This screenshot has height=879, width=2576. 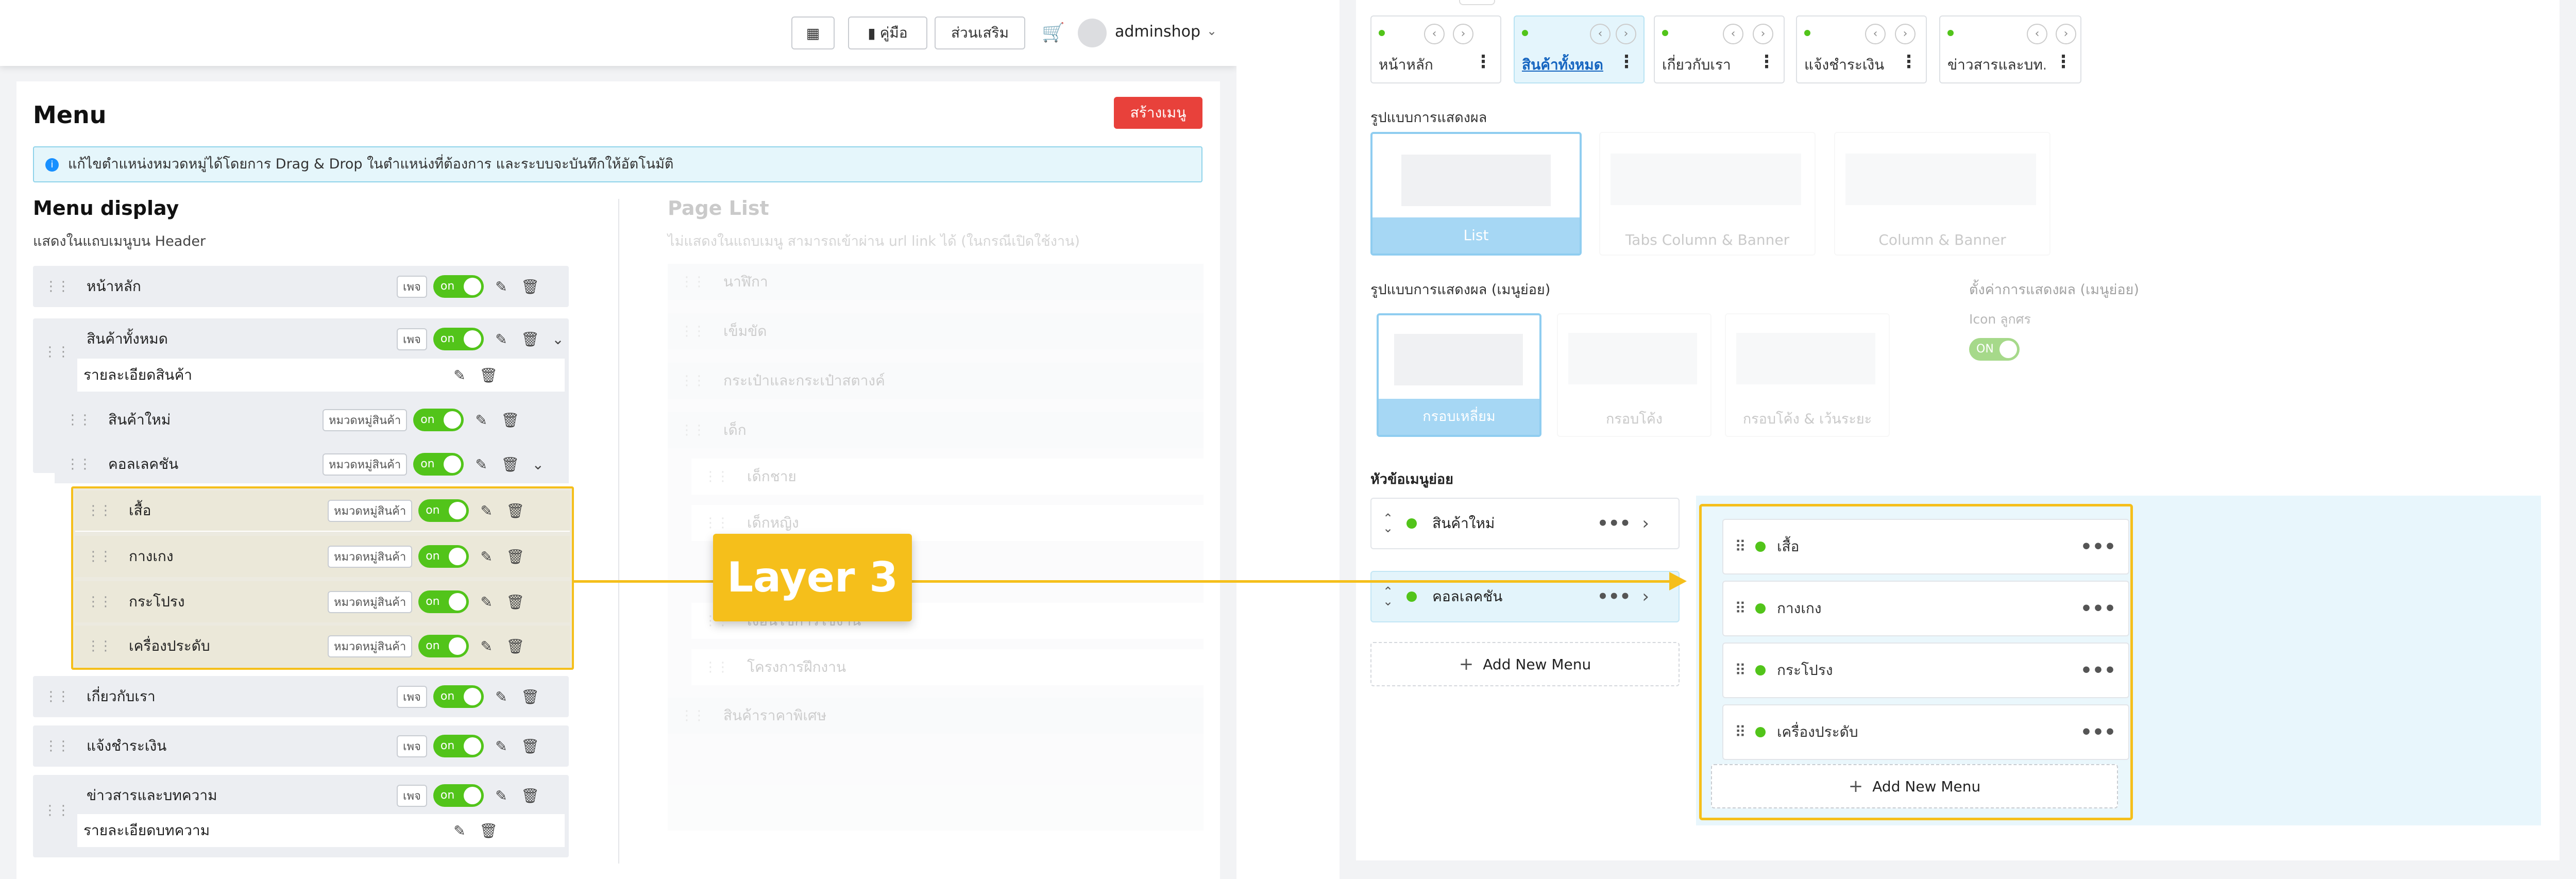 What do you see at coordinates (1525, 596) in the screenshot?
I see `submenu-item-active: ⌃ ⌄ คอลเลคชัน ••• ›` at bounding box center [1525, 596].